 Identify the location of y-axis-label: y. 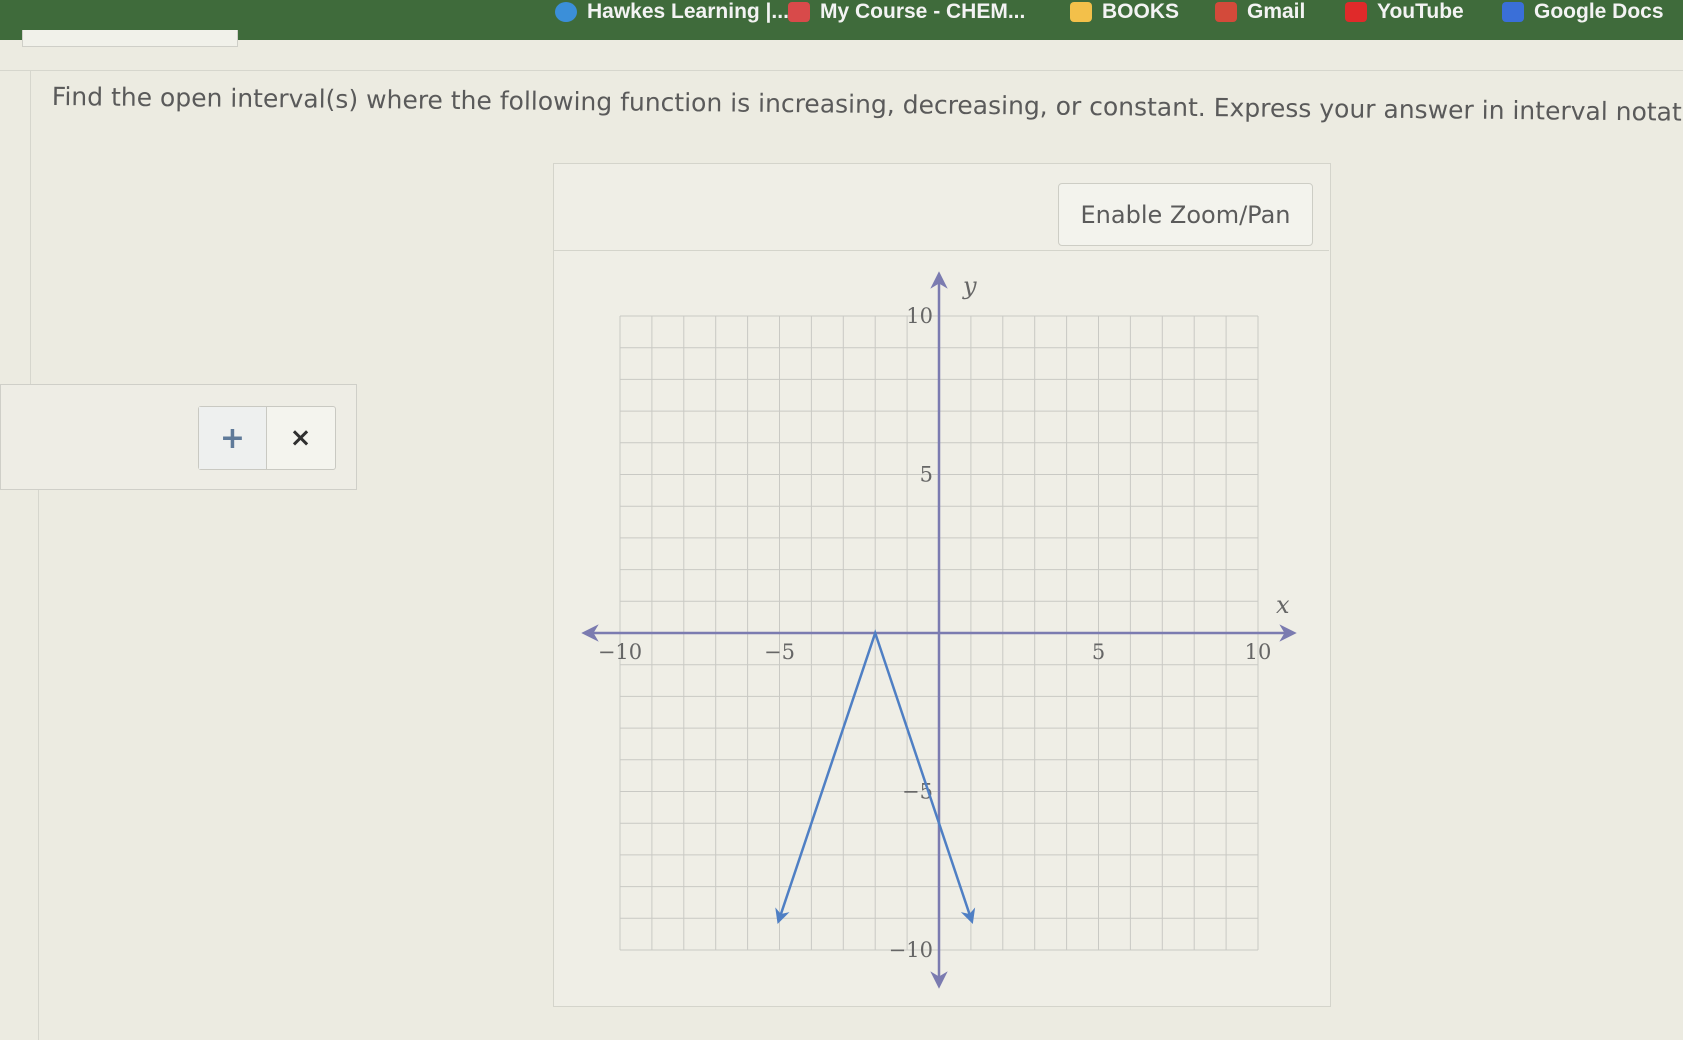
(969, 286).